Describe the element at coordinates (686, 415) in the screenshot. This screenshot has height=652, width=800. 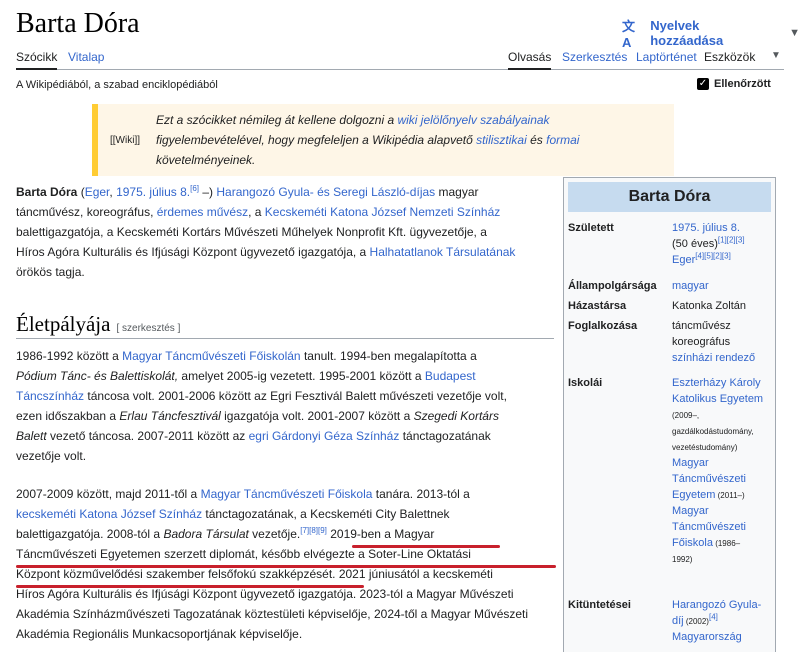
I see `text: (2009–,` at that location.